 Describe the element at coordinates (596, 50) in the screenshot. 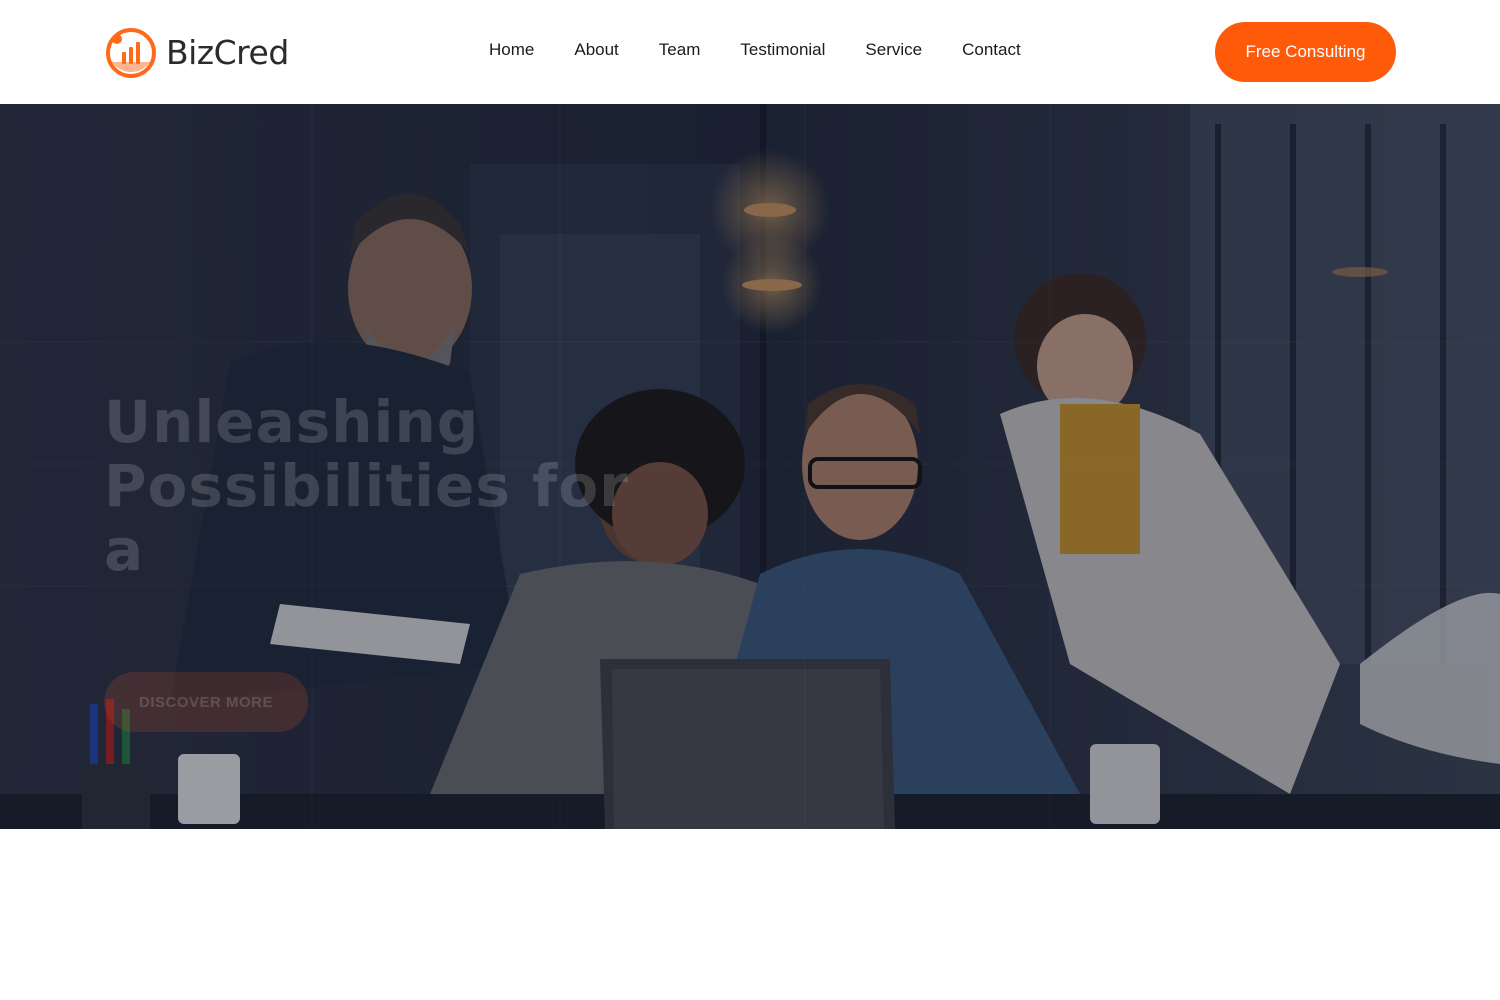

I see `nav-about: About` at that location.